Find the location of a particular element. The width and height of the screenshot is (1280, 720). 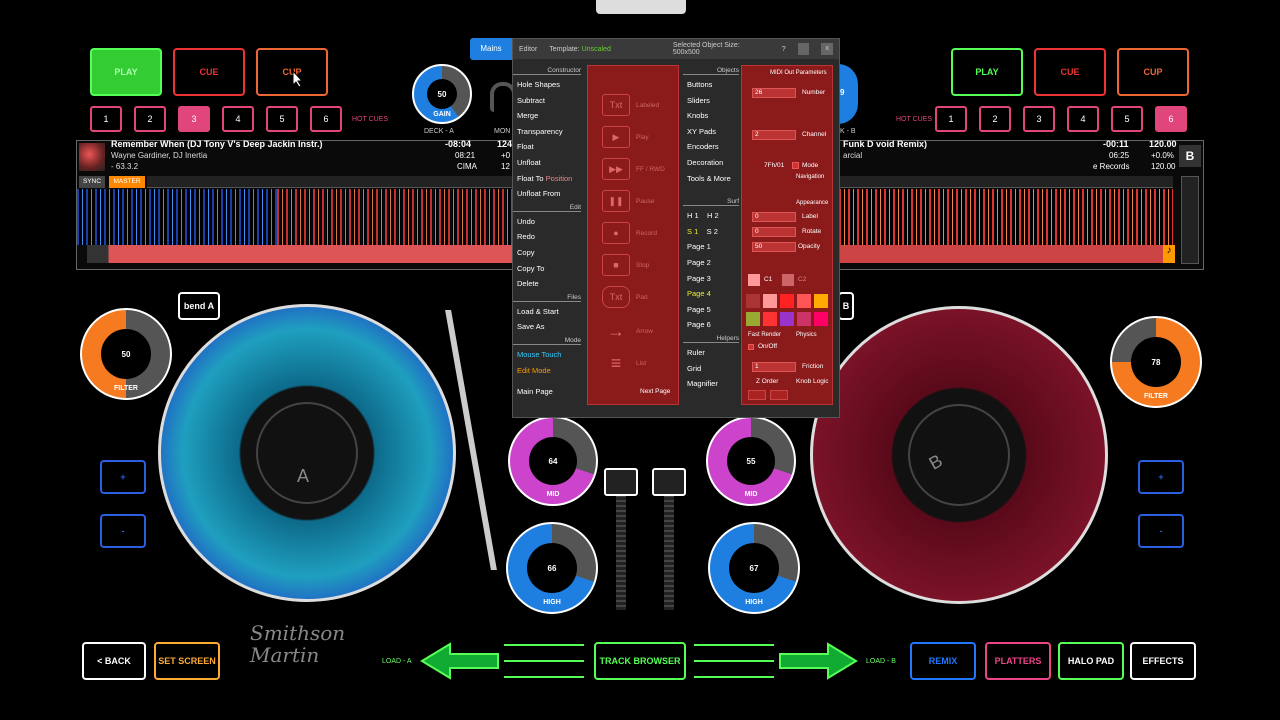

effects-button: EFFECTS is located at coordinates (1163, 661).